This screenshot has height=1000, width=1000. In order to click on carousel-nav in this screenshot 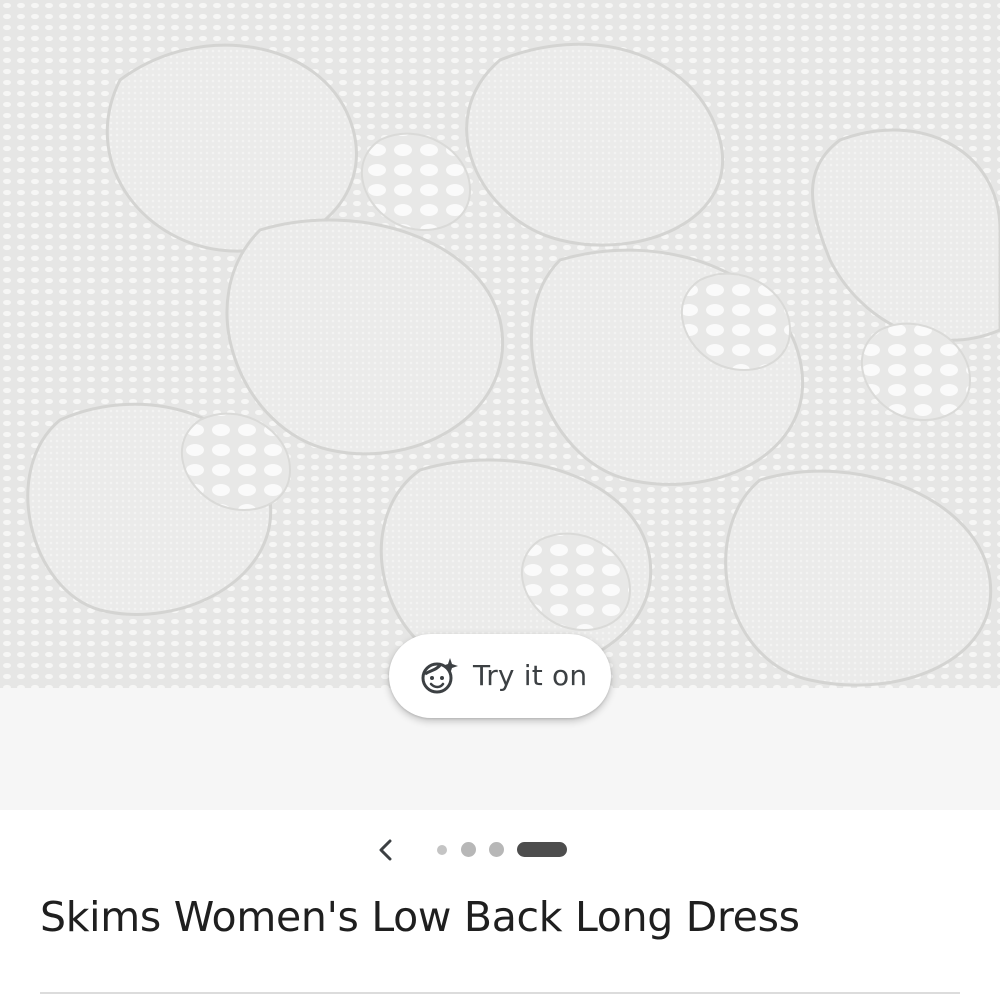, I will do `click(500, 850)`.